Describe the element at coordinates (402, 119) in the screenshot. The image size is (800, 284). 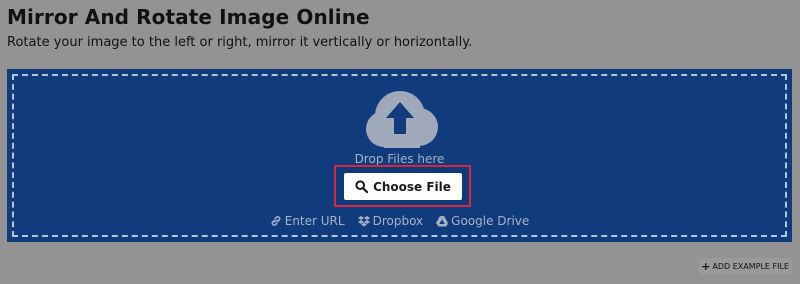
I see `cloud-upload-icon` at that location.